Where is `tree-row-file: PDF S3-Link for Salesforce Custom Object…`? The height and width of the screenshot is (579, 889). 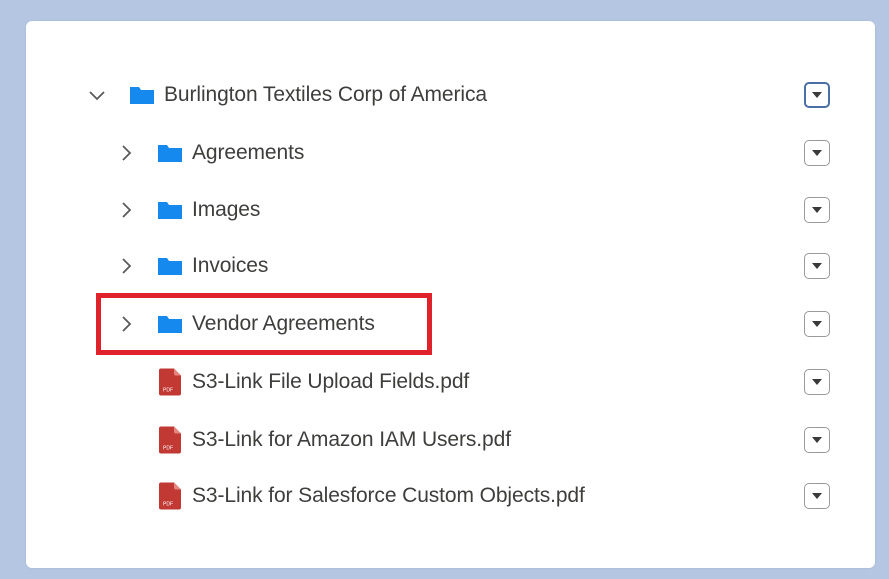 tree-row-file: PDF S3-Link for Salesforce Custom Object… is located at coordinates (450, 496).